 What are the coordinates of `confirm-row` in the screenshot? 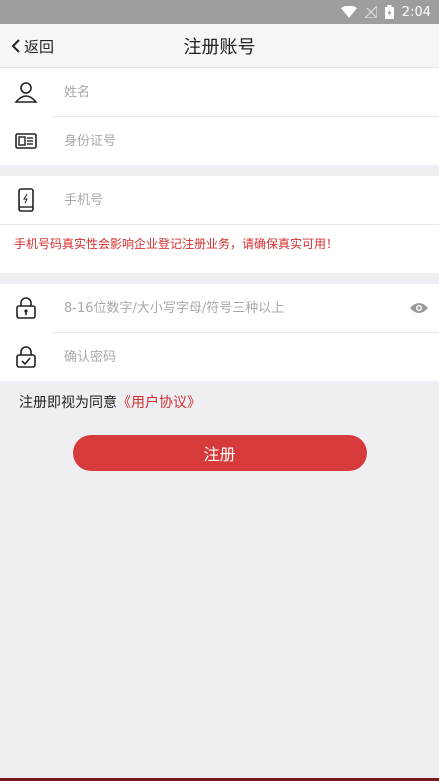 It's located at (219, 357).